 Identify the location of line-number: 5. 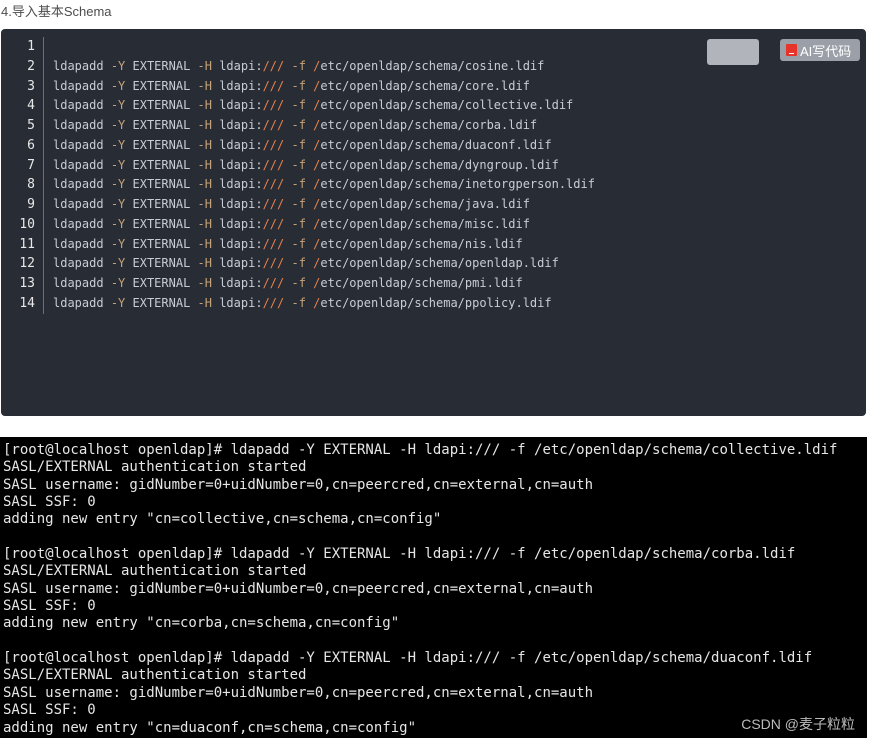
(31, 125).